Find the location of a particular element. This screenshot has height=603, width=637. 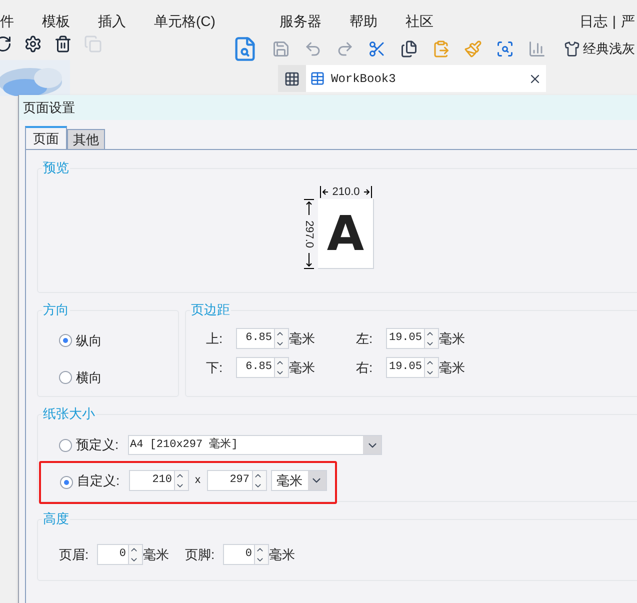

down-arrow-icon is located at coordinates (309, 261).